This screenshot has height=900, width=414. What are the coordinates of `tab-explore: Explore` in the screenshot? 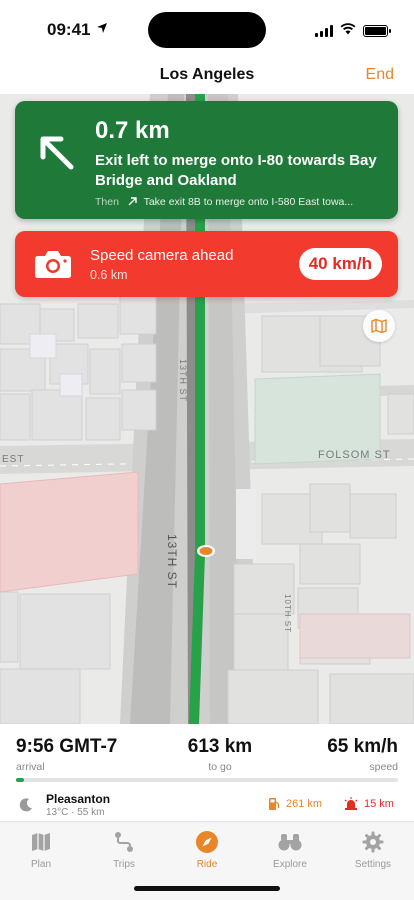 It's located at (290, 849).